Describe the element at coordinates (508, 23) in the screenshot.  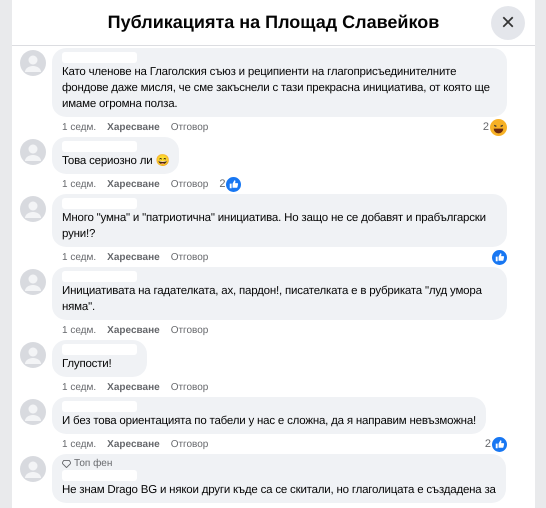
I see `close-button: ×` at that location.